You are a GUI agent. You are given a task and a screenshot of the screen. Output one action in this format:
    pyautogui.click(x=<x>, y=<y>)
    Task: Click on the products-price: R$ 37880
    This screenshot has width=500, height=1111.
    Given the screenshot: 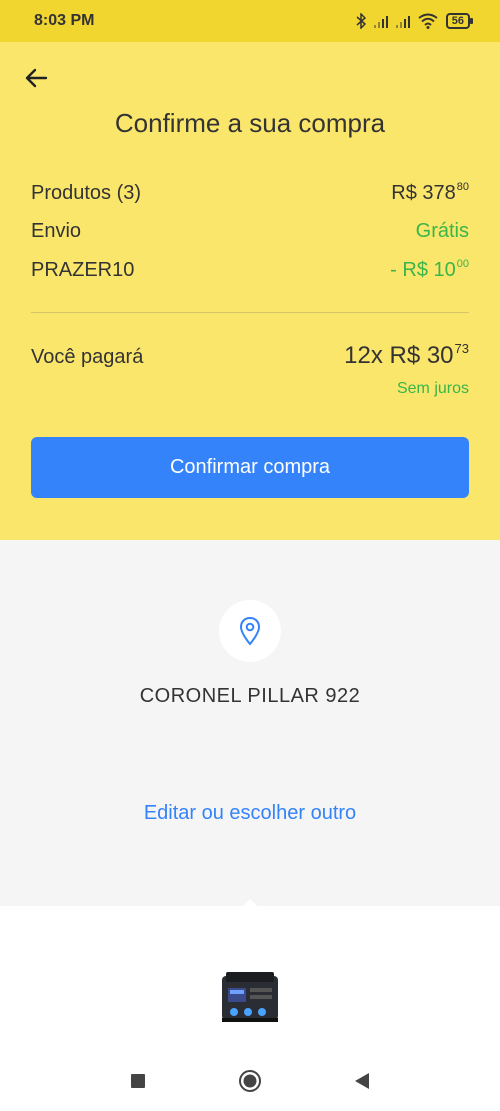 What is the action you would take?
    pyautogui.click(x=430, y=192)
    